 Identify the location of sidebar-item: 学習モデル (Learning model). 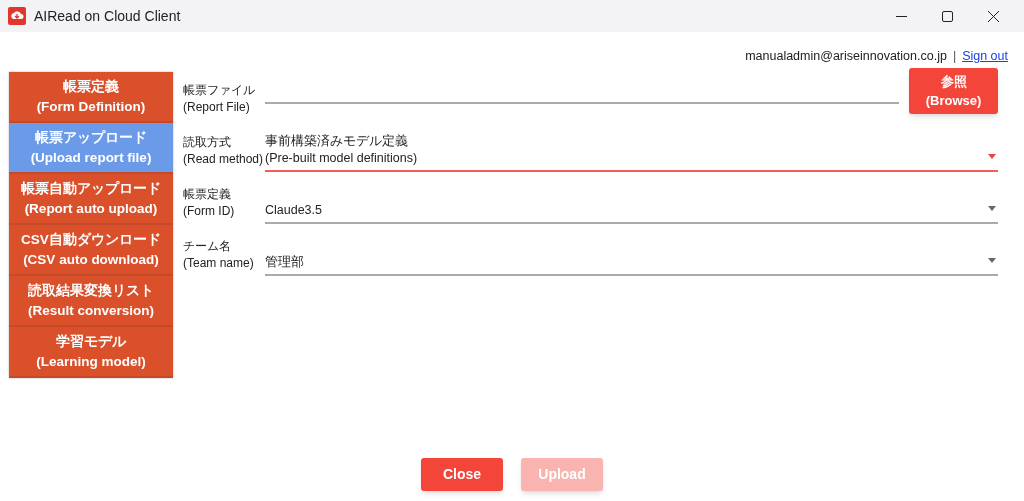
(91, 352).